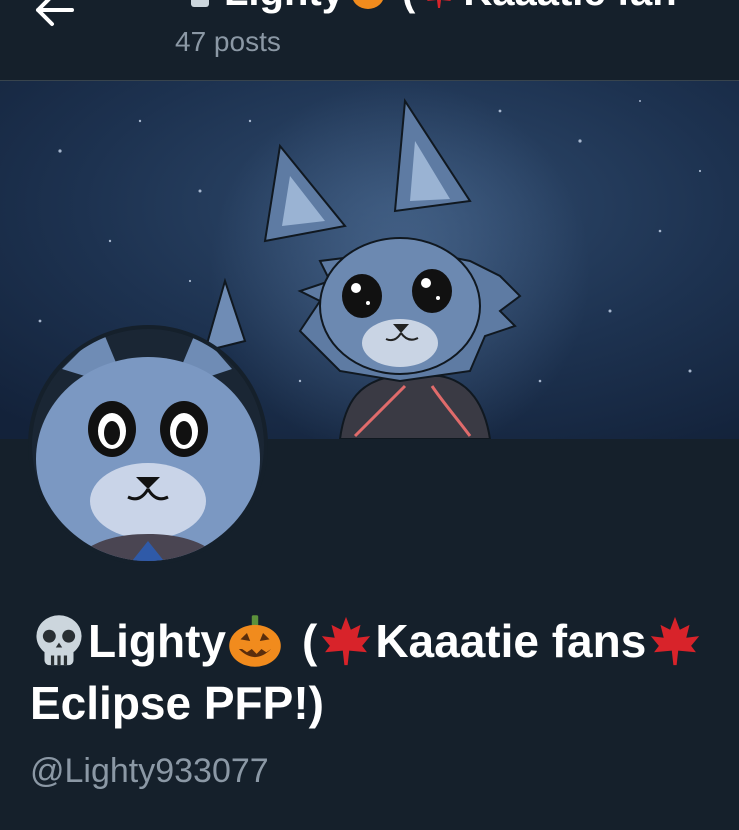 The width and height of the screenshot is (739, 830). Describe the element at coordinates (369, 40) in the screenshot. I see `top-bar: Lighty ( Kaaatie fan 47 posts` at that location.